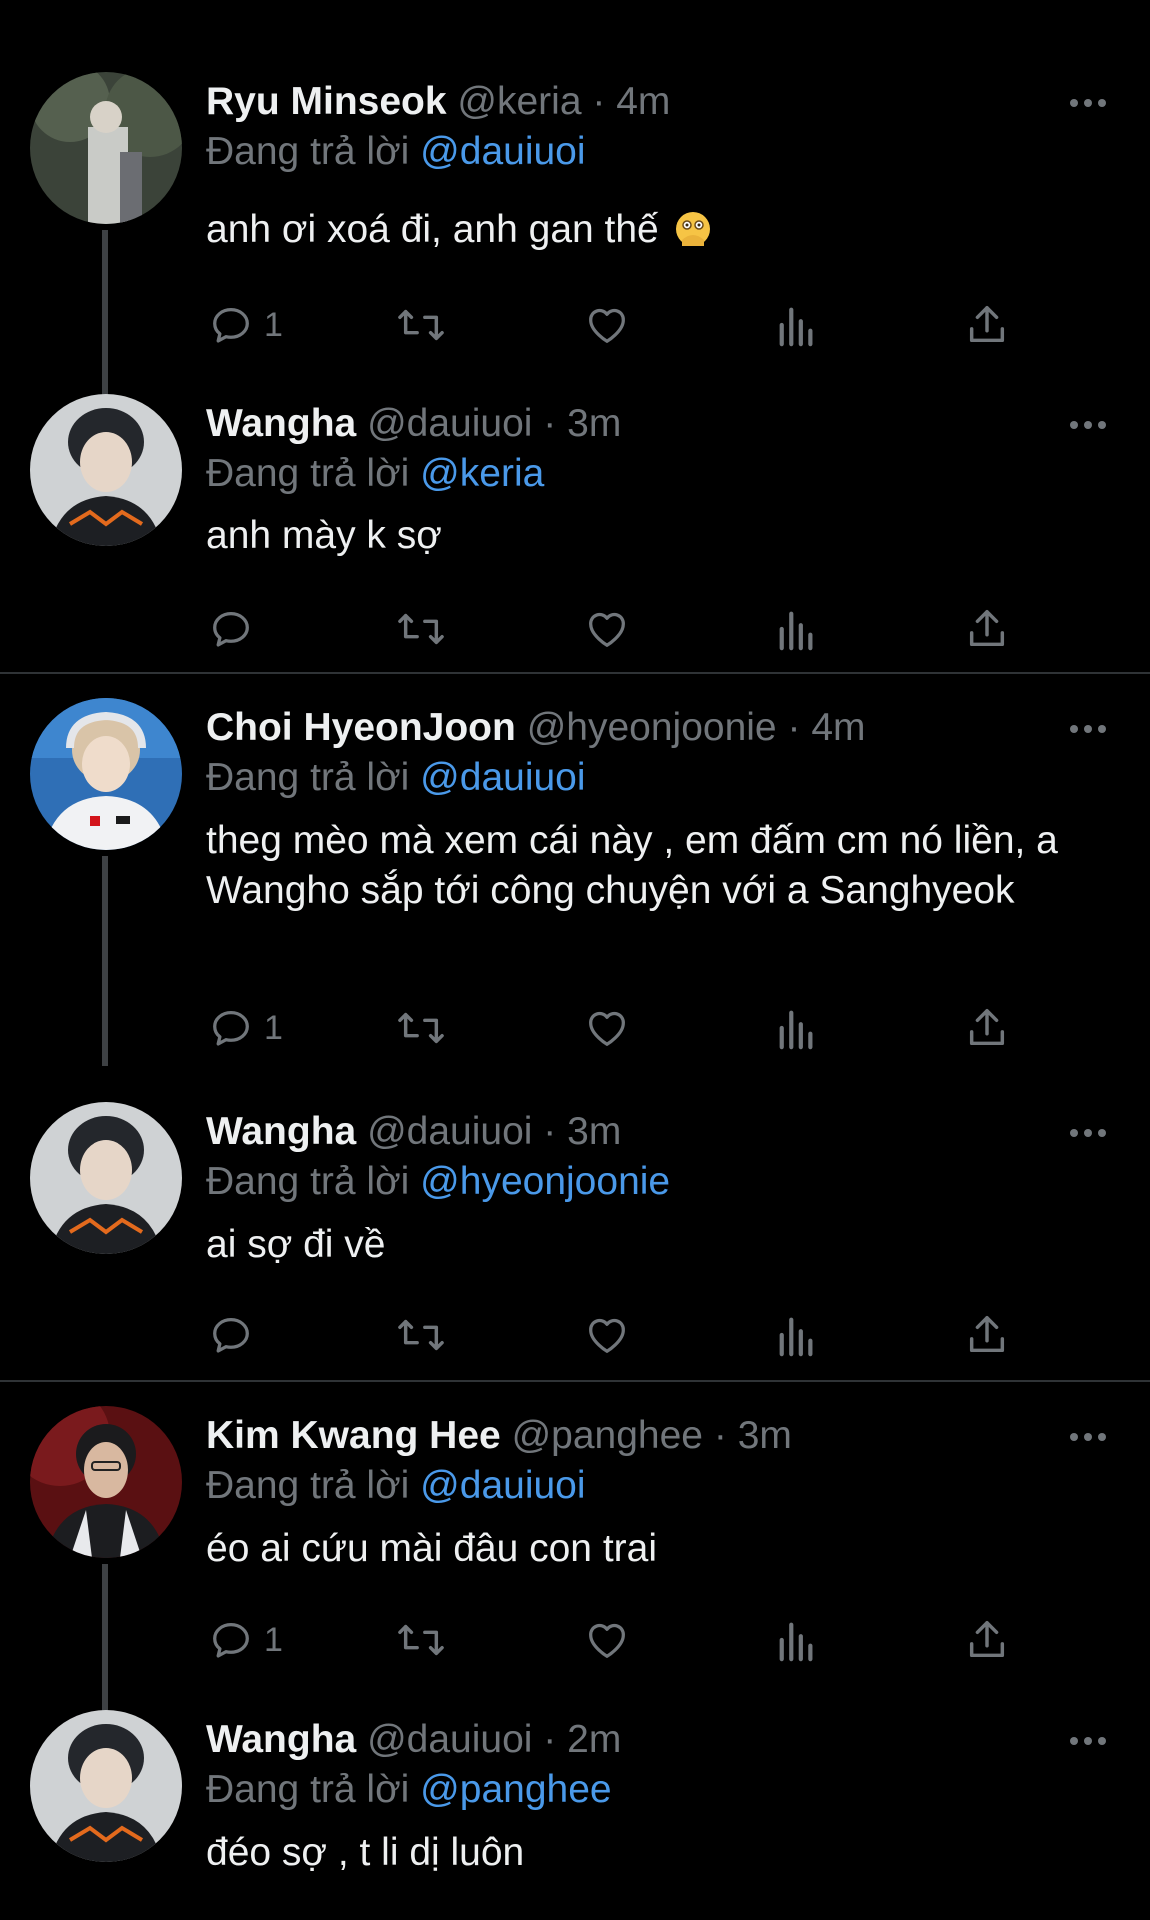 The height and width of the screenshot is (1920, 1150). I want to click on heart-icon, so click(607, 629).